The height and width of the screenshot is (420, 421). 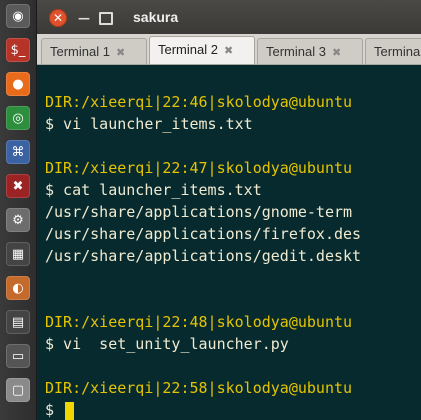 I want to click on terminal-line: $ vi launcher_items.txt, so click(x=233, y=124).